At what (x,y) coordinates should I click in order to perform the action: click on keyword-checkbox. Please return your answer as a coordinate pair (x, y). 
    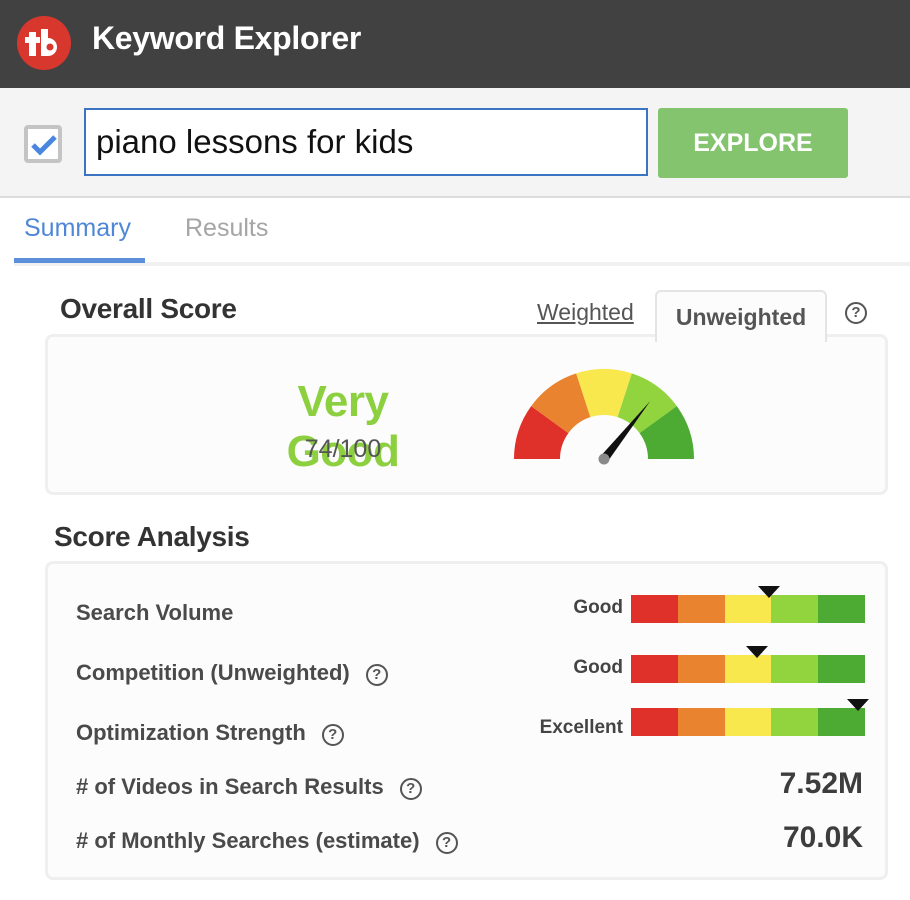
    Looking at the image, I should click on (43, 144).